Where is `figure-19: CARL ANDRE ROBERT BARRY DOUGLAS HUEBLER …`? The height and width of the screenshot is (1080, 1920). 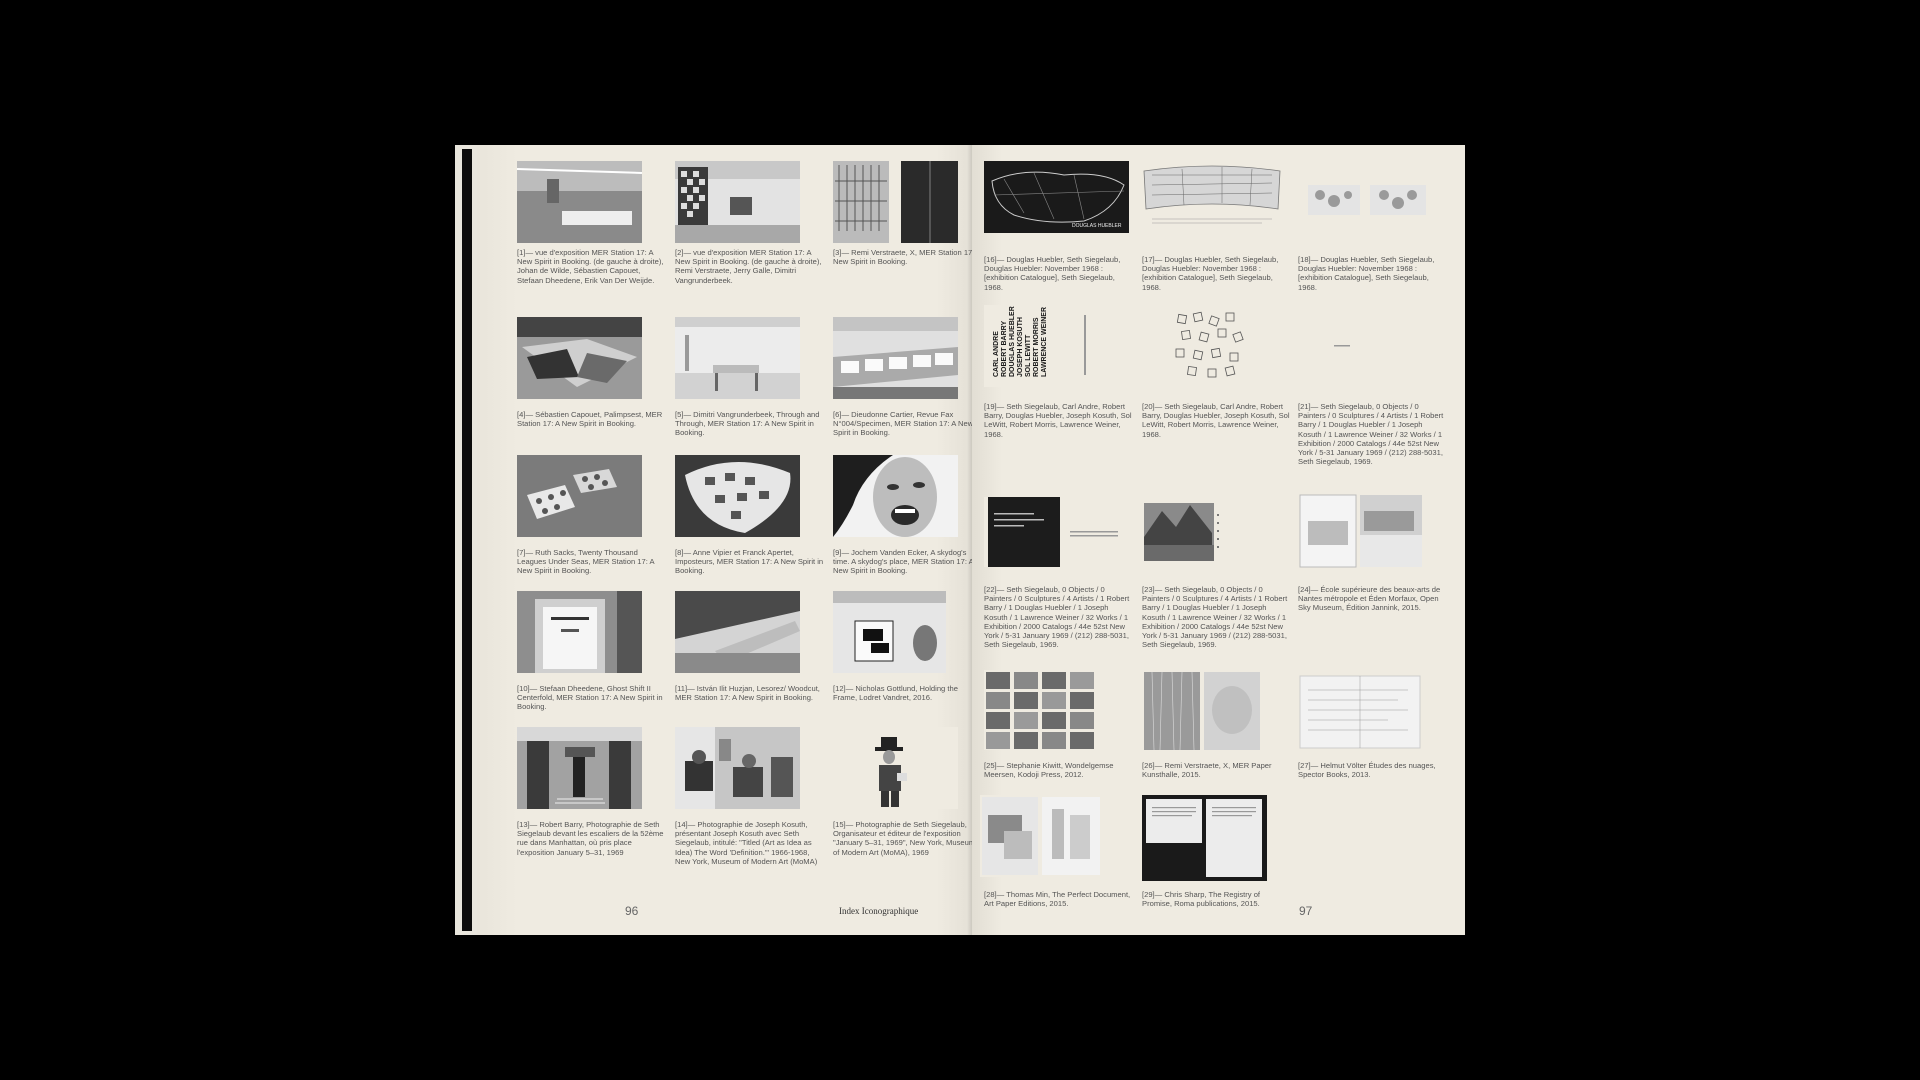 figure-19: CARL ANDRE ROBERT BARRY DOUGLAS HUEBLER … is located at coordinates (1056, 348).